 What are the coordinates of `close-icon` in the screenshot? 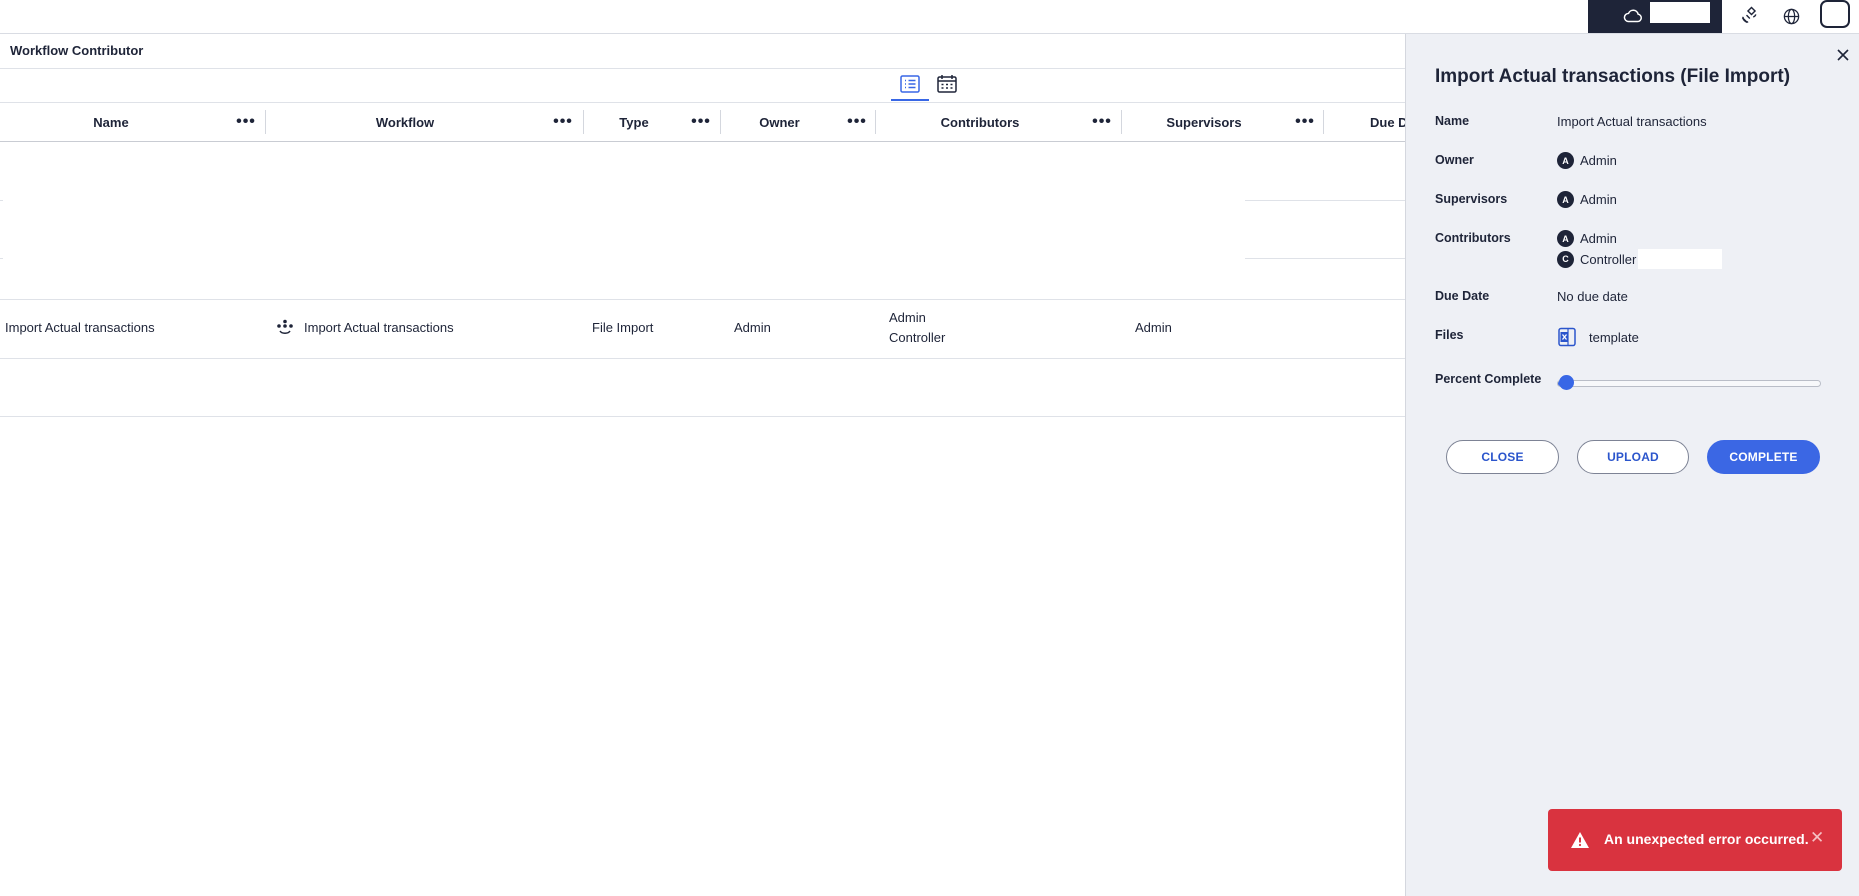 It's located at (1843, 57).